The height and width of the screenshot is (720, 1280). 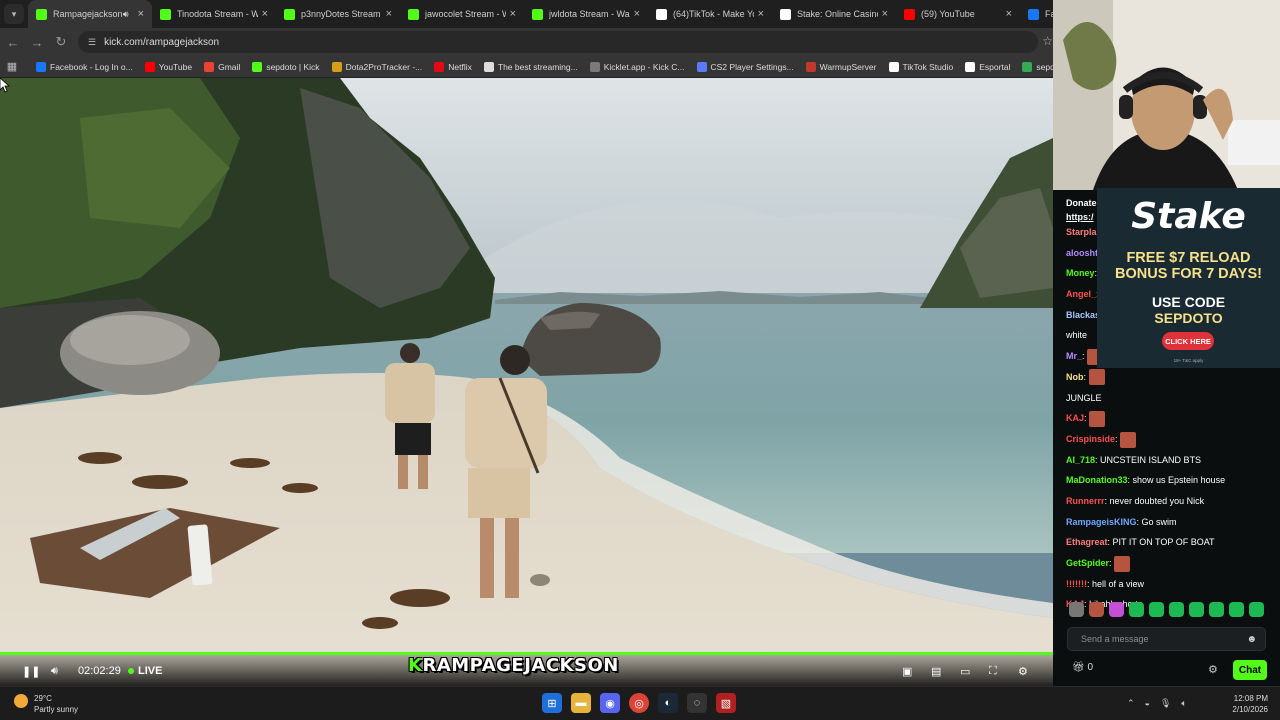 What do you see at coordinates (1213, 669) in the screenshot?
I see `chat-settings-gear-icon: ⚙` at bounding box center [1213, 669].